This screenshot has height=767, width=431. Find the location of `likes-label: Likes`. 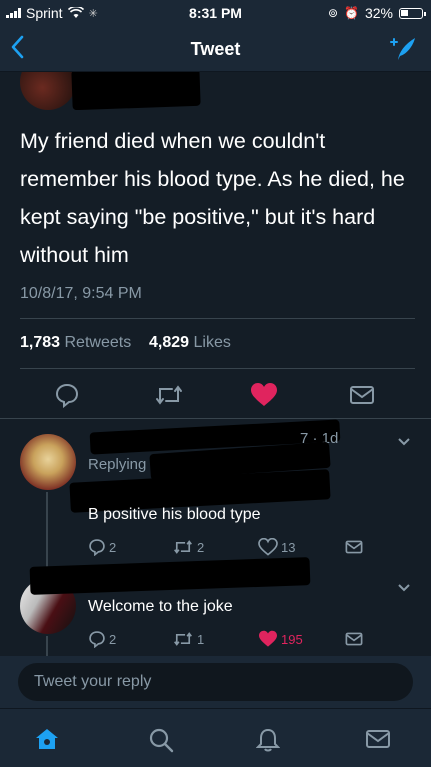

likes-label: Likes is located at coordinates (211, 342).